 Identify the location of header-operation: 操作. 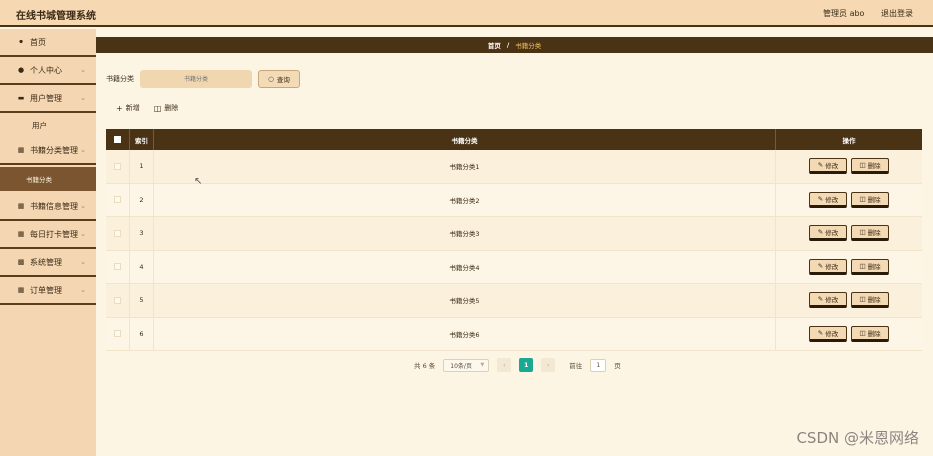
(849, 140).